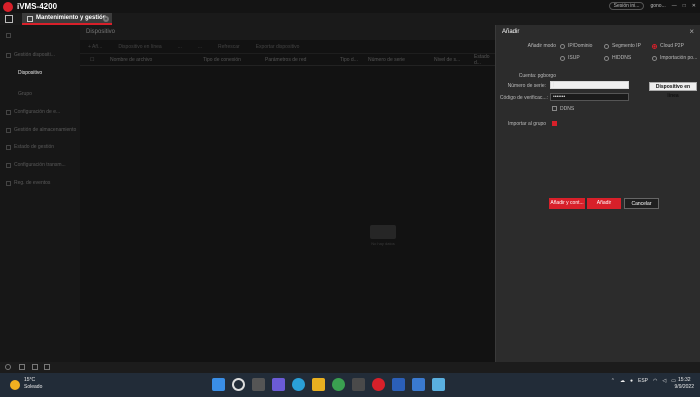 This screenshot has height=397, width=700. What do you see at coordinates (15, 385) in the screenshot?
I see `sun-icon` at bounding box center [15, 385].